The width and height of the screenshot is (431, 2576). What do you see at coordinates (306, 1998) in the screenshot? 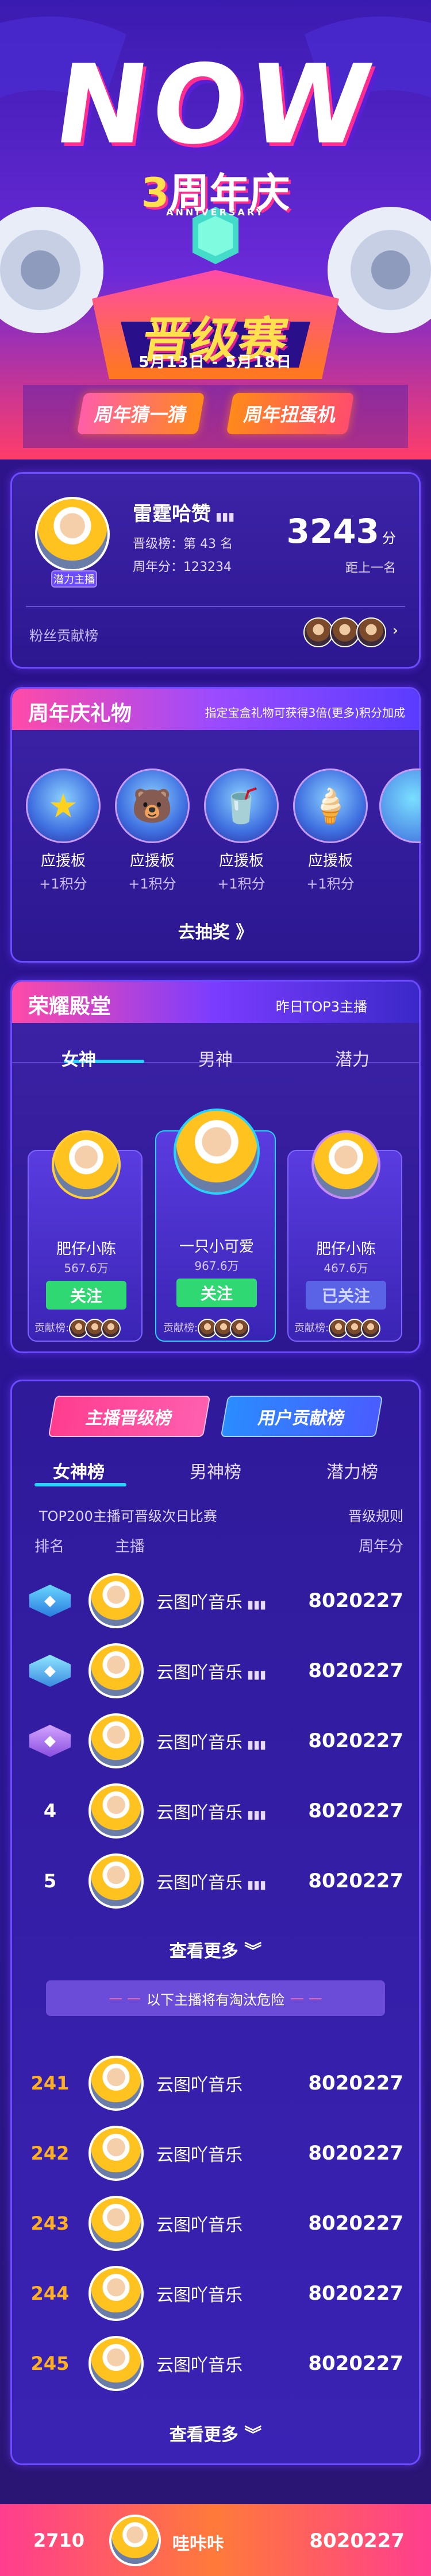
I see `dash-right-icon: — —` at bounding box center [306, 1998].